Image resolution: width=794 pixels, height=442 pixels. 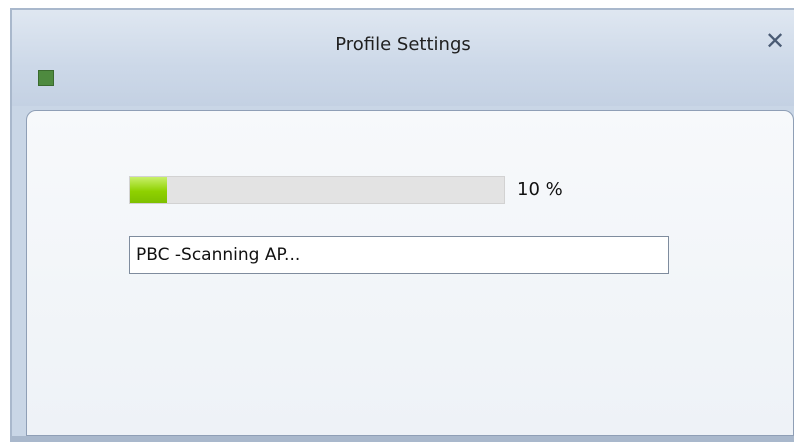 I want to click on progress-percentage: 10 %, so click(x=540, y=189).